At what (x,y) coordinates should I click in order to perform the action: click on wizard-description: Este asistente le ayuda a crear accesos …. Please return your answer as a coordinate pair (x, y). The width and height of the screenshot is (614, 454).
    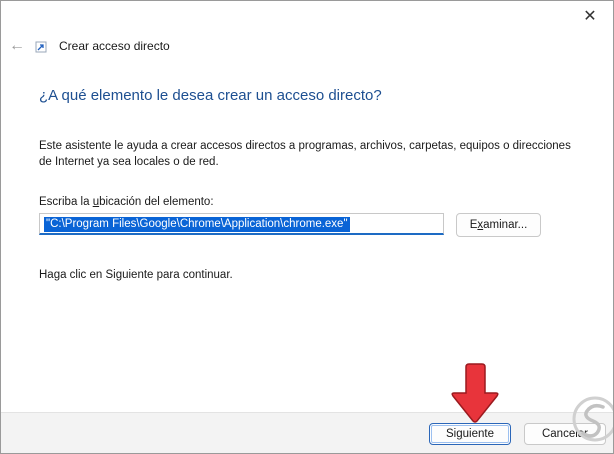
    Looking at the image, I should click on (305, 154).